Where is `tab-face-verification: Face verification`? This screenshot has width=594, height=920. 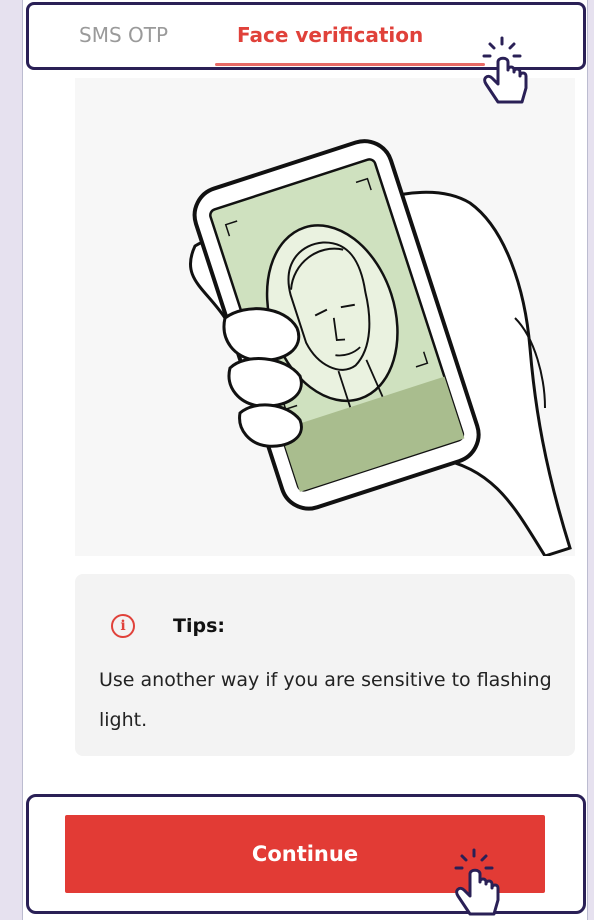 tab-face-verification: Face verification is located at coordinates (330, 35).